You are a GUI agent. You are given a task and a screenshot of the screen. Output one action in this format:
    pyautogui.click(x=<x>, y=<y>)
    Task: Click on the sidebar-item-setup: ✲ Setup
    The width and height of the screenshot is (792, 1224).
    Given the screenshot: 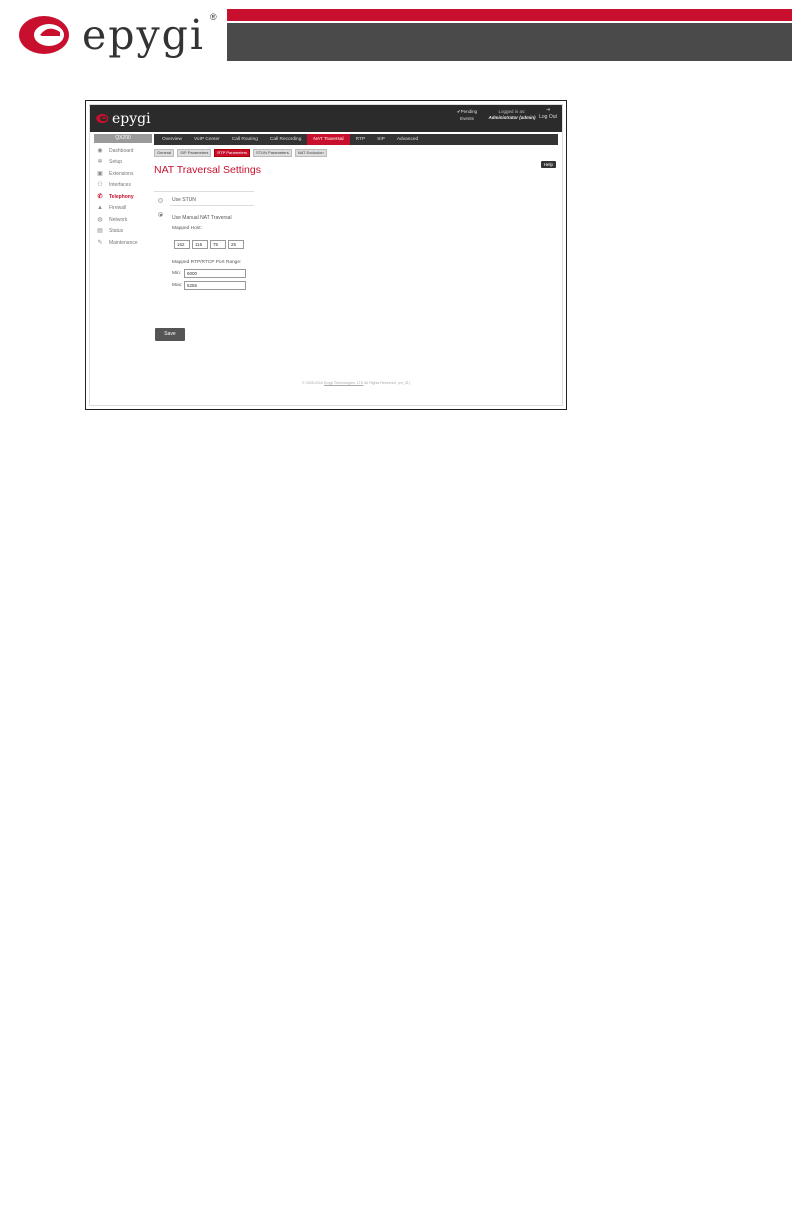 What is the action you would take?
    pyautogui.click(x=123, y=163)
    